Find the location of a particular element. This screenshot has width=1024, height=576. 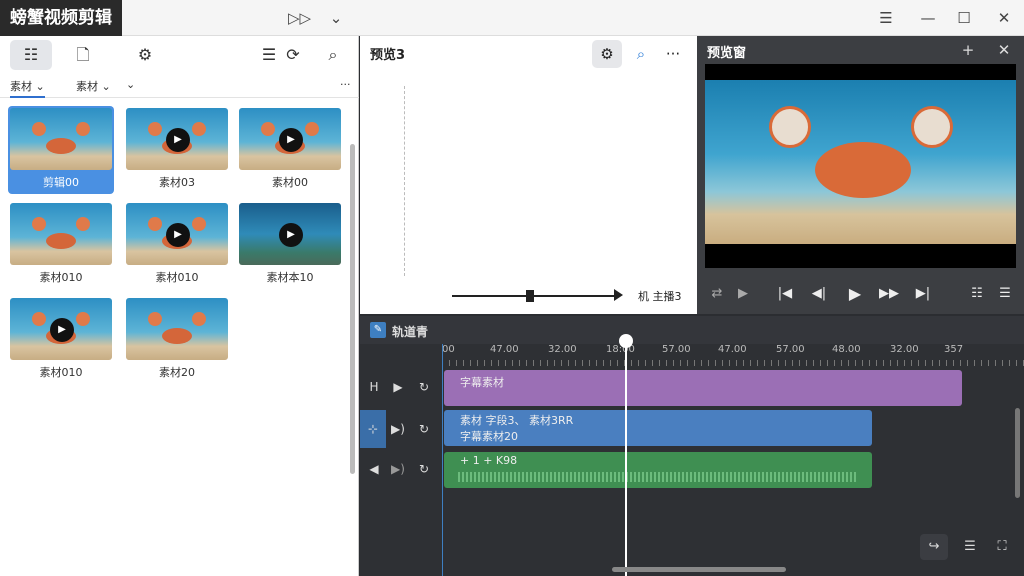

media-tabs: 素材 ⌄ 素材 ⌄ ⌄ ··· is located at coordinates (179, 87).